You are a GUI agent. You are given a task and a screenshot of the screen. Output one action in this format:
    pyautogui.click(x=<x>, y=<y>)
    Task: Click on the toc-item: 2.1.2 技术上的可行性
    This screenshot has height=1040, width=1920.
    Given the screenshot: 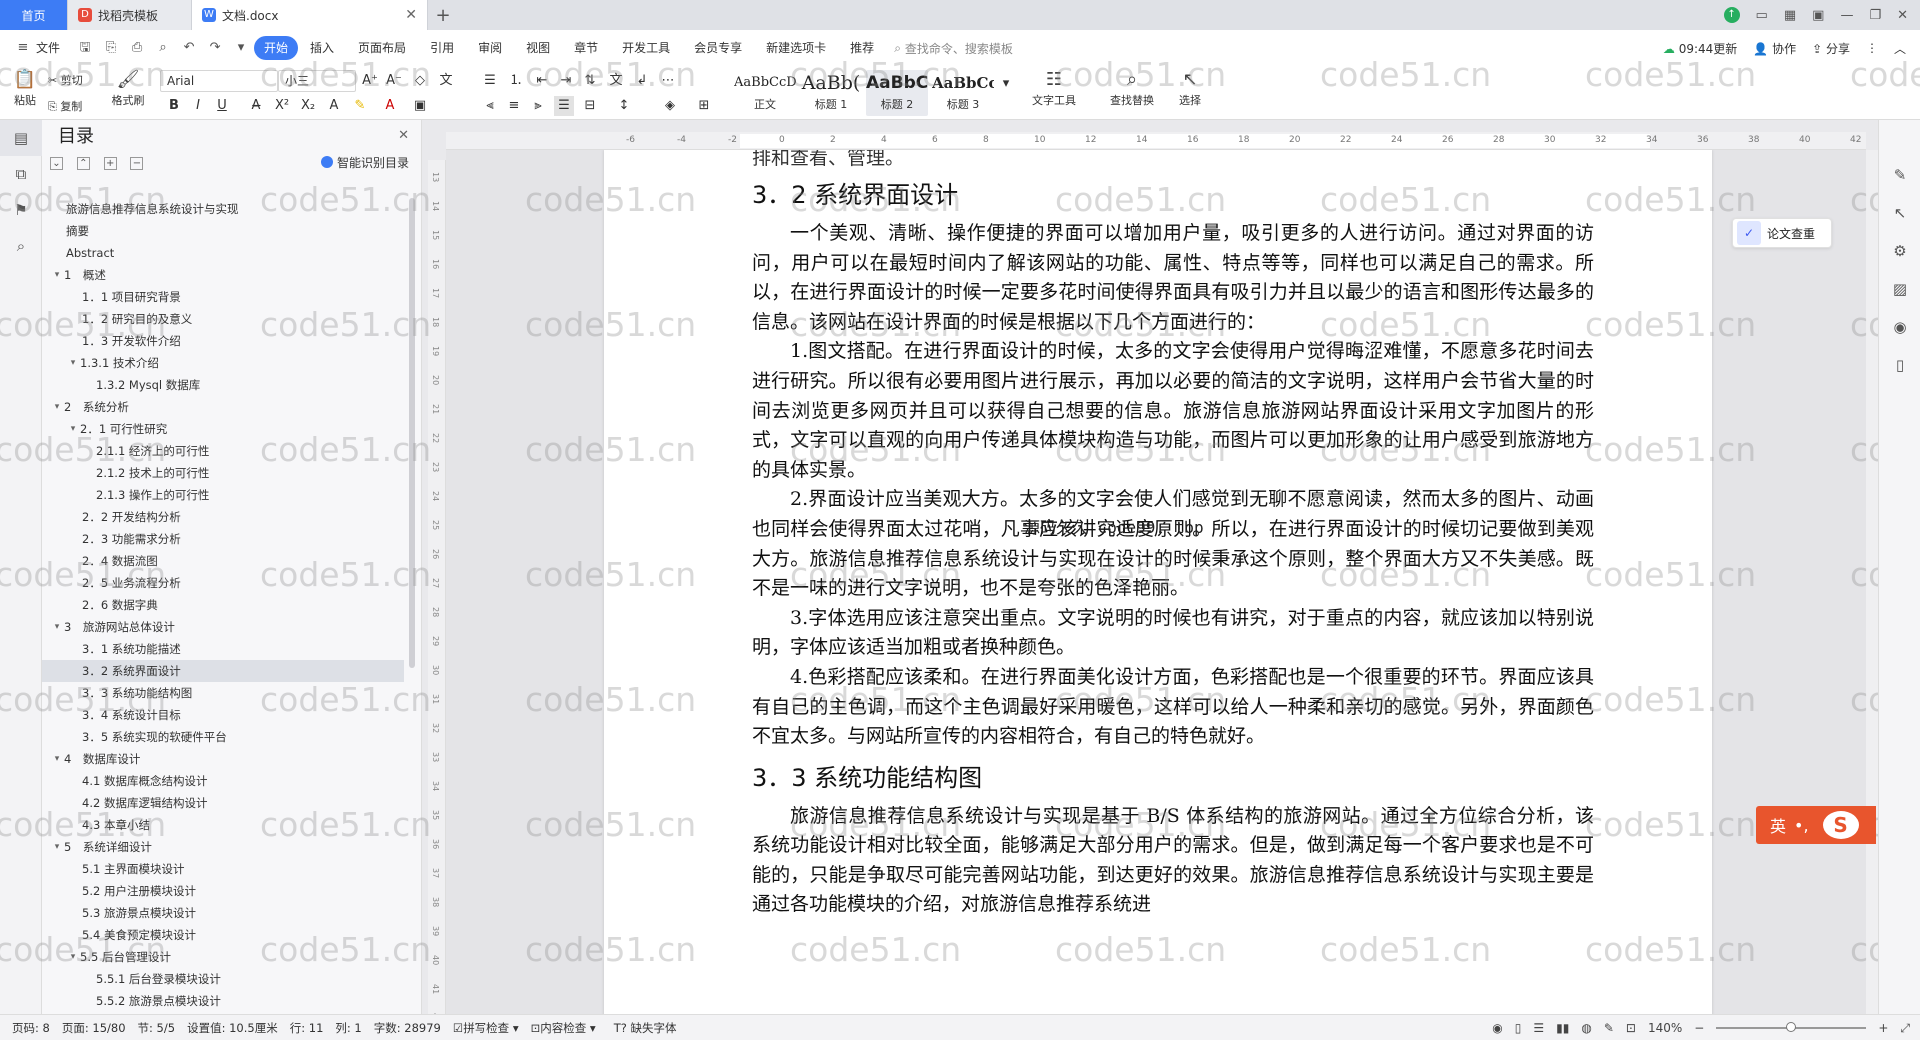 What is the action you would take?
    pyautogui.click(x=223, y=473)
    